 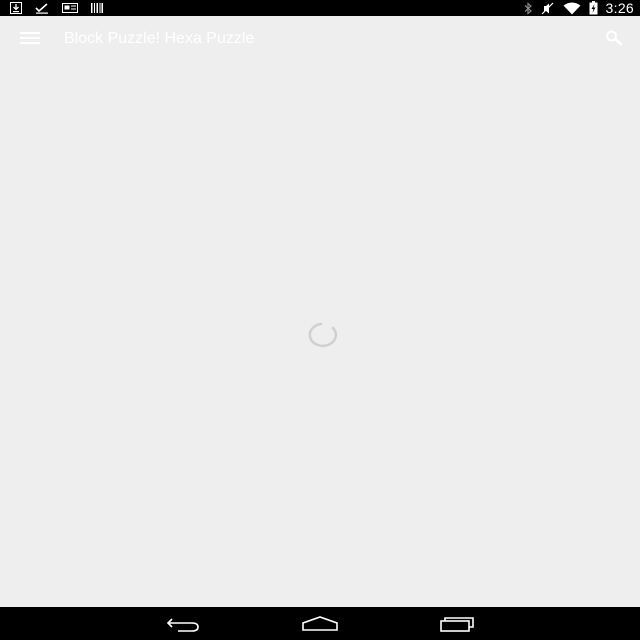 What do you see at coordinates (97, 8) in the screenshot?
I see `barcode-icon` at bounding box center [97, 8].